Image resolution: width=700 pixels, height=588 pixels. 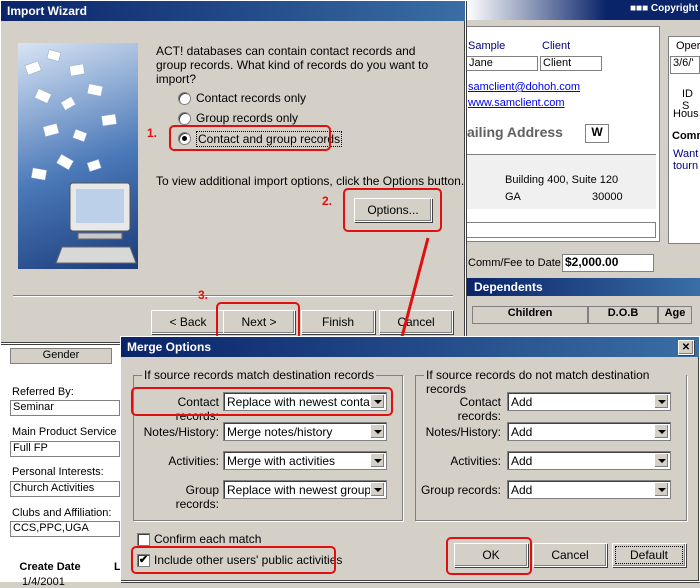 I want to click on merge-cancel-button: Cancel, so click(x=570, y=555).